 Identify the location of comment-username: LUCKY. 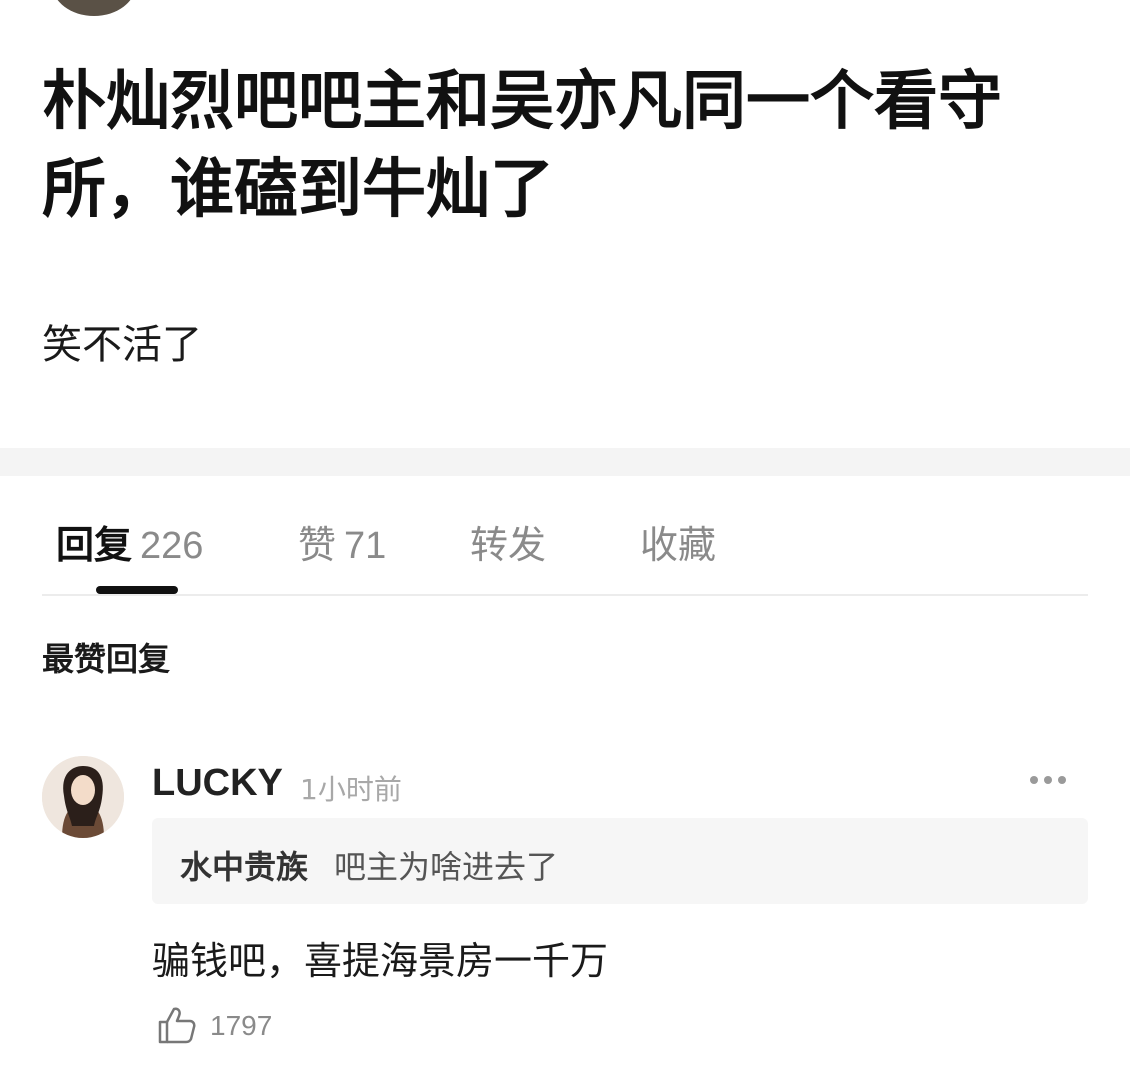
(217, 783).